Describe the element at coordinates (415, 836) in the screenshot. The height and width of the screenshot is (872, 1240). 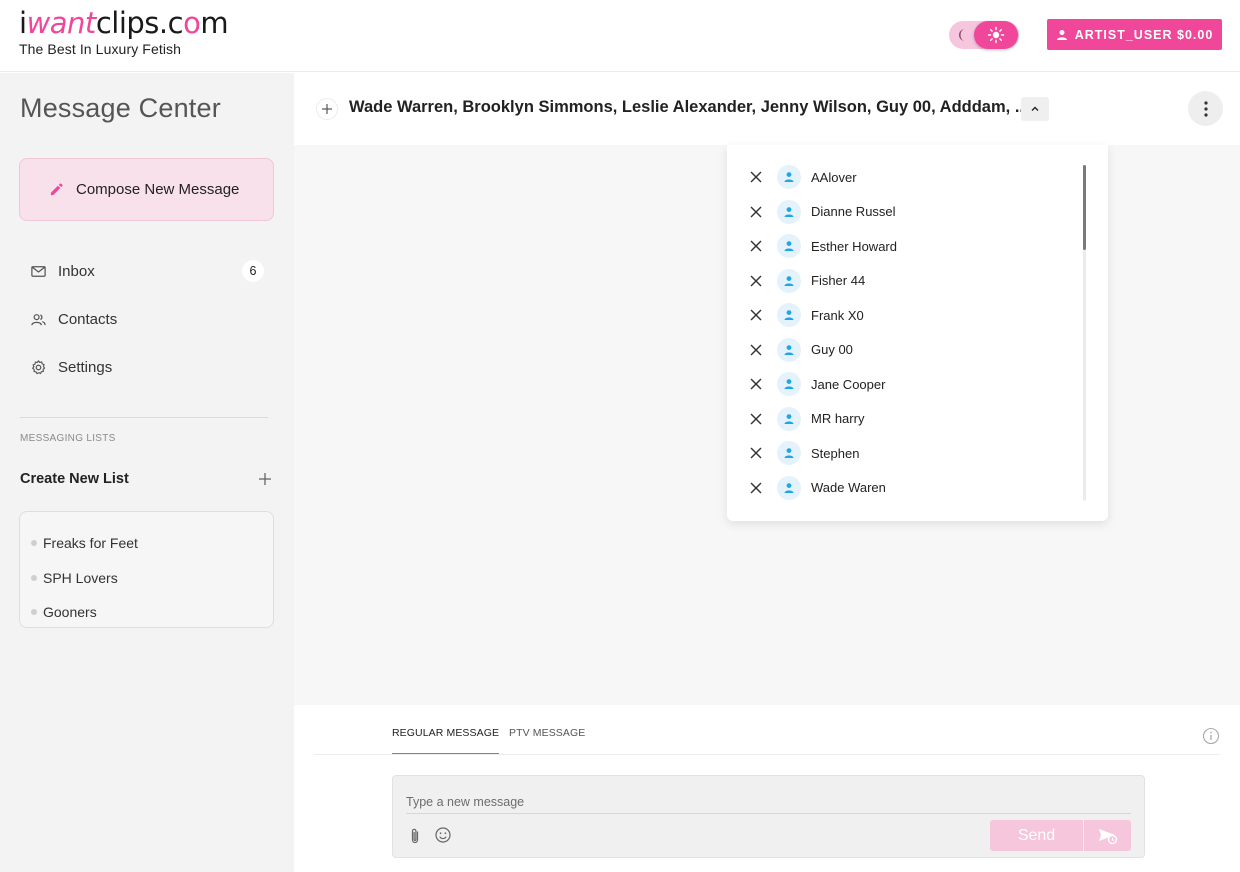
I see `attachment-icon` at that location.